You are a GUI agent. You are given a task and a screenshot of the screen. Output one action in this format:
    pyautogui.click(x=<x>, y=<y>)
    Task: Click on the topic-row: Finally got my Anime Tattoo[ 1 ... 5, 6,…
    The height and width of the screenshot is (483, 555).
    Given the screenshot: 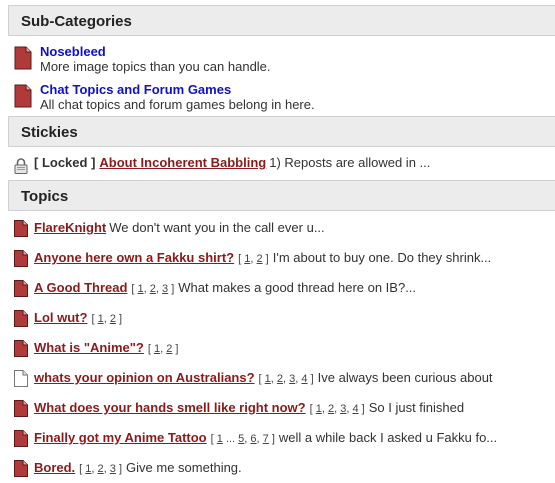 What is the action you would take?
    pyautogui.click(x=281, y=438)
    